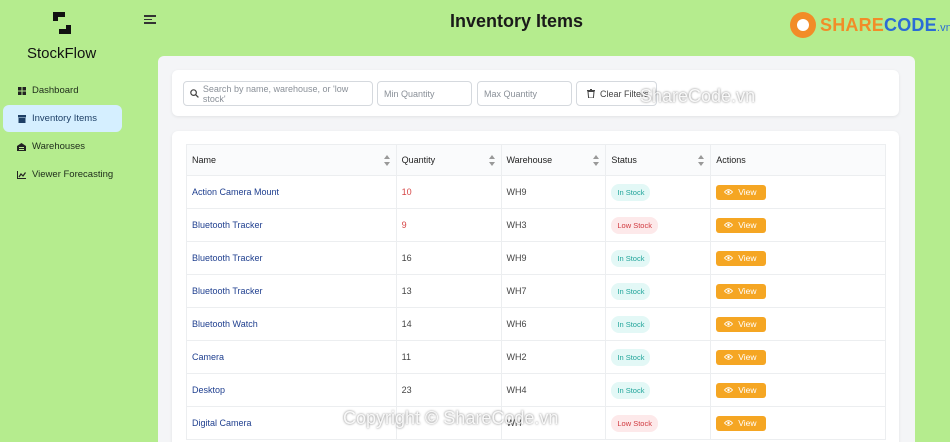  What do you see at coordinates (511, 93) in the screenshot?
I see `max-quantity-placeholder: Max Quantity` at bounding box center [511, 93].